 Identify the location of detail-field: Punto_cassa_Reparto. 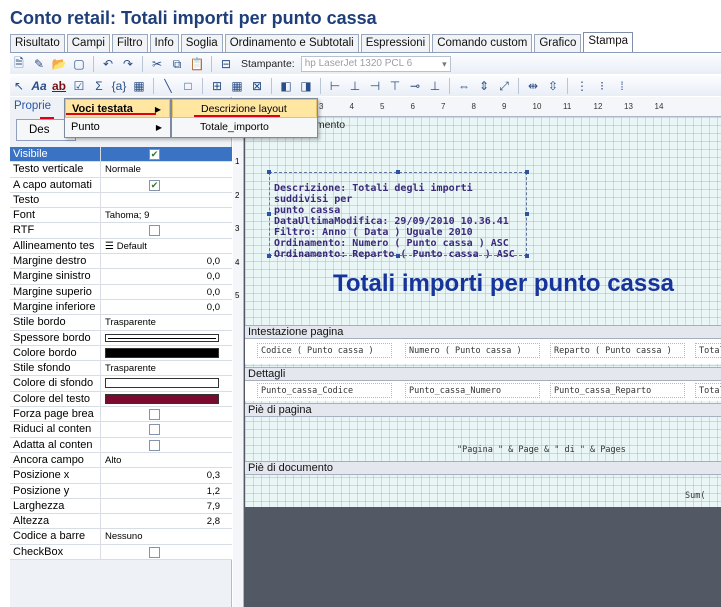
(617, 390).